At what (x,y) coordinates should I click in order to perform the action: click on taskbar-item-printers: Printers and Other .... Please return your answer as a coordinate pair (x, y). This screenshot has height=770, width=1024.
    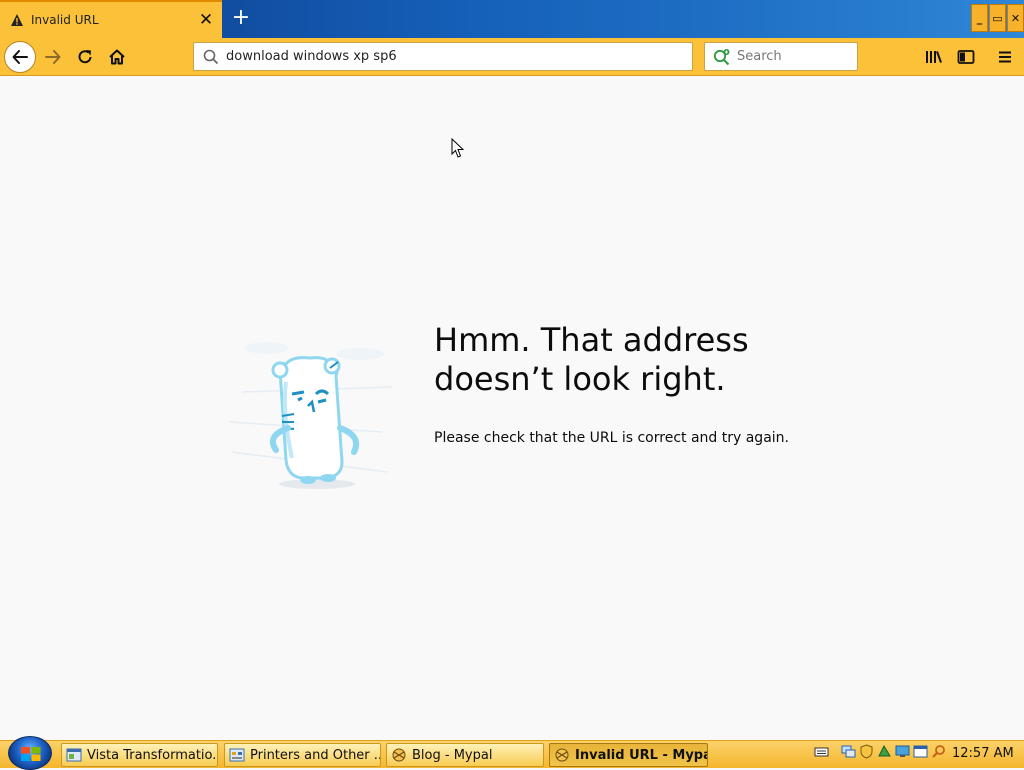
    Looking at the image, I should click on (302, 755).